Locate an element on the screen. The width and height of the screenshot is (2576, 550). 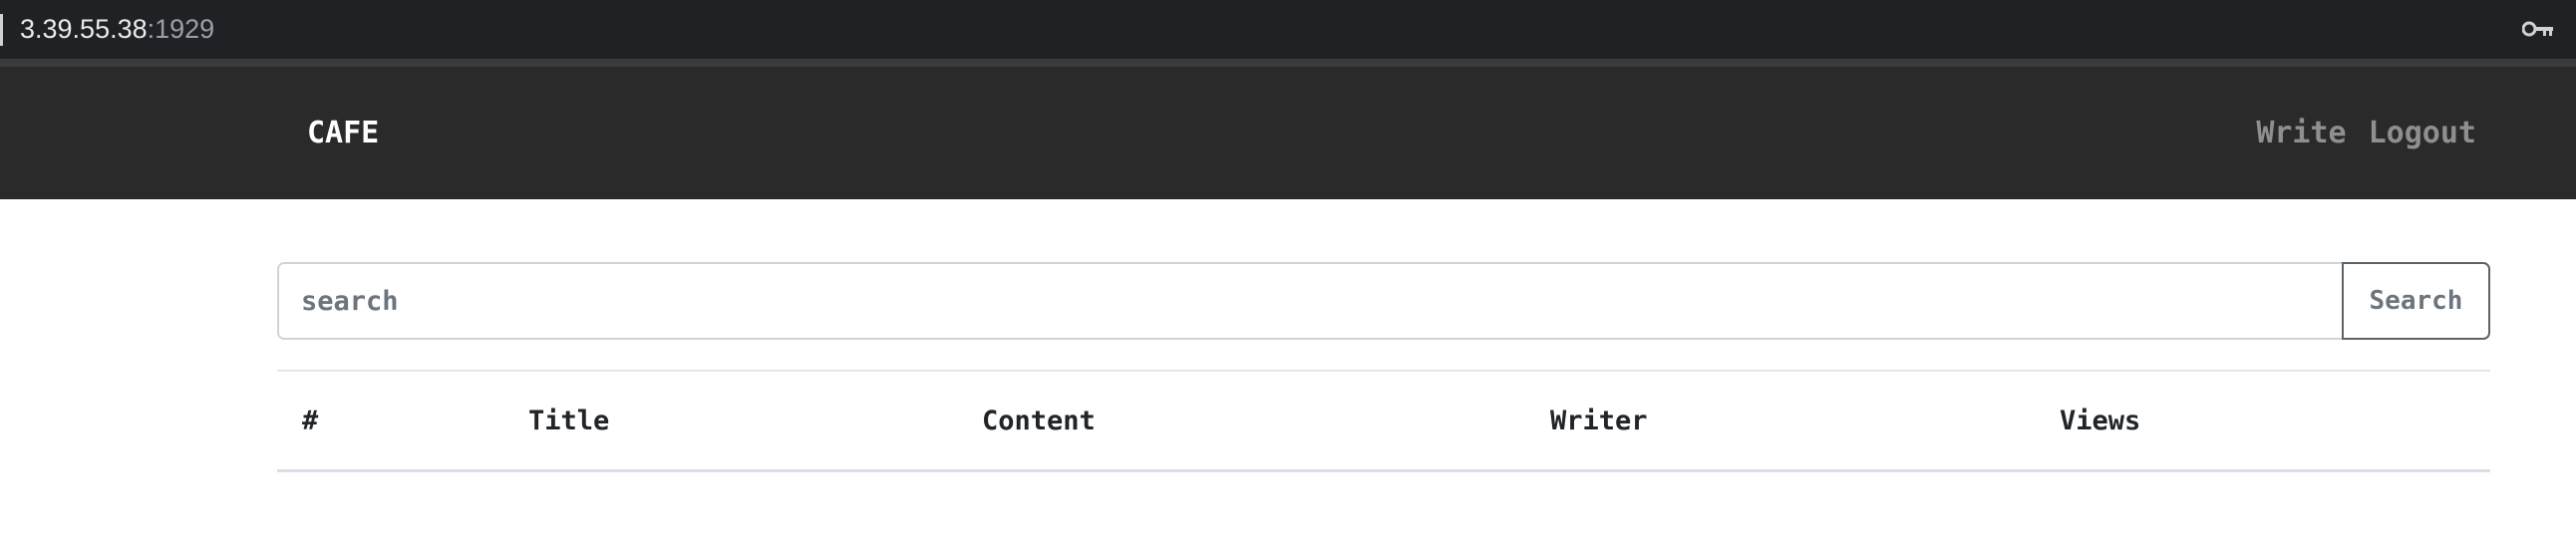
column-header-writer: Writer is located at coordinates (1599, 420).